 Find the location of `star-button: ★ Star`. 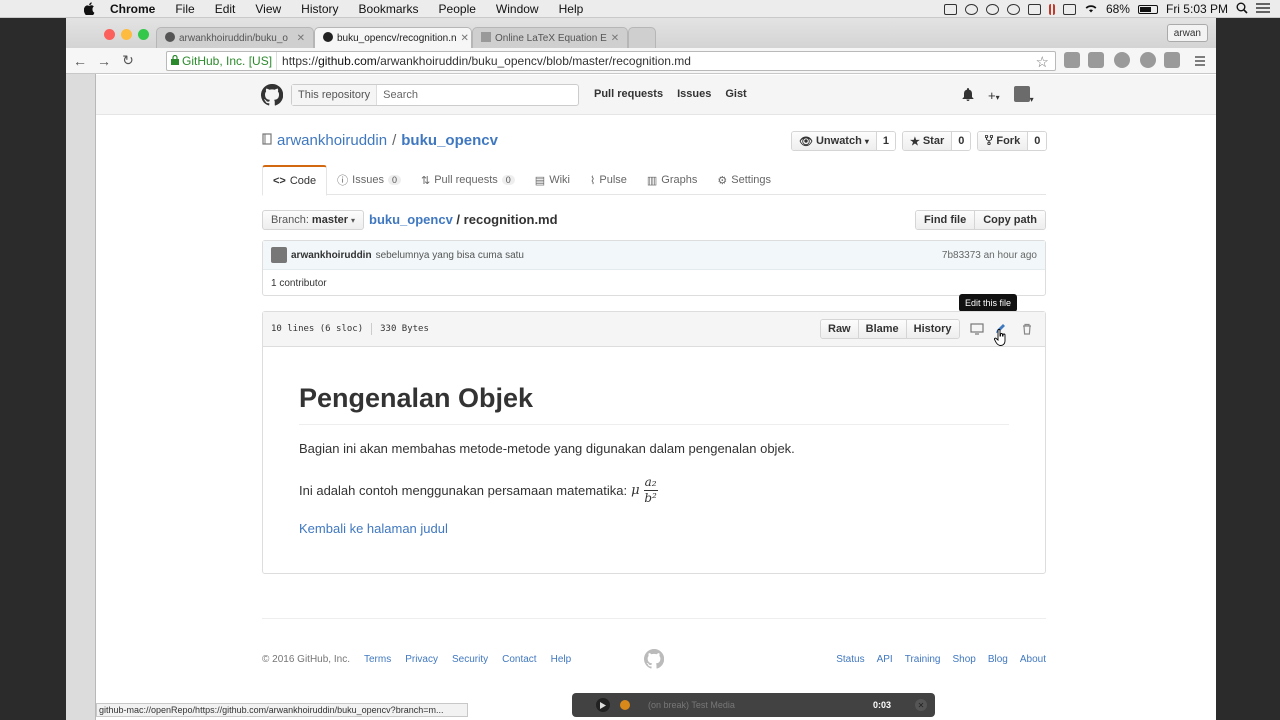

star-button: ★ Star is located at coordinates (927, 141).